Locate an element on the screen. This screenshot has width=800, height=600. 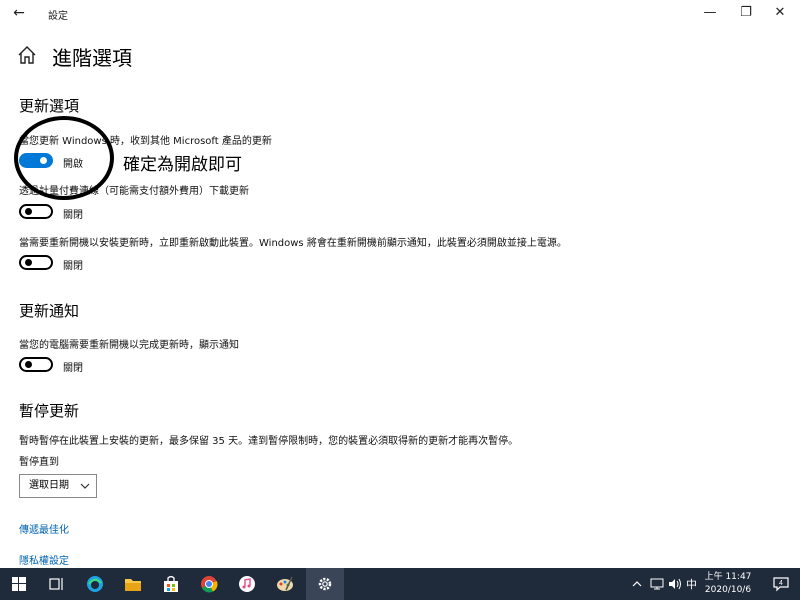
metered-toggle is located at coordinates (36, 211).